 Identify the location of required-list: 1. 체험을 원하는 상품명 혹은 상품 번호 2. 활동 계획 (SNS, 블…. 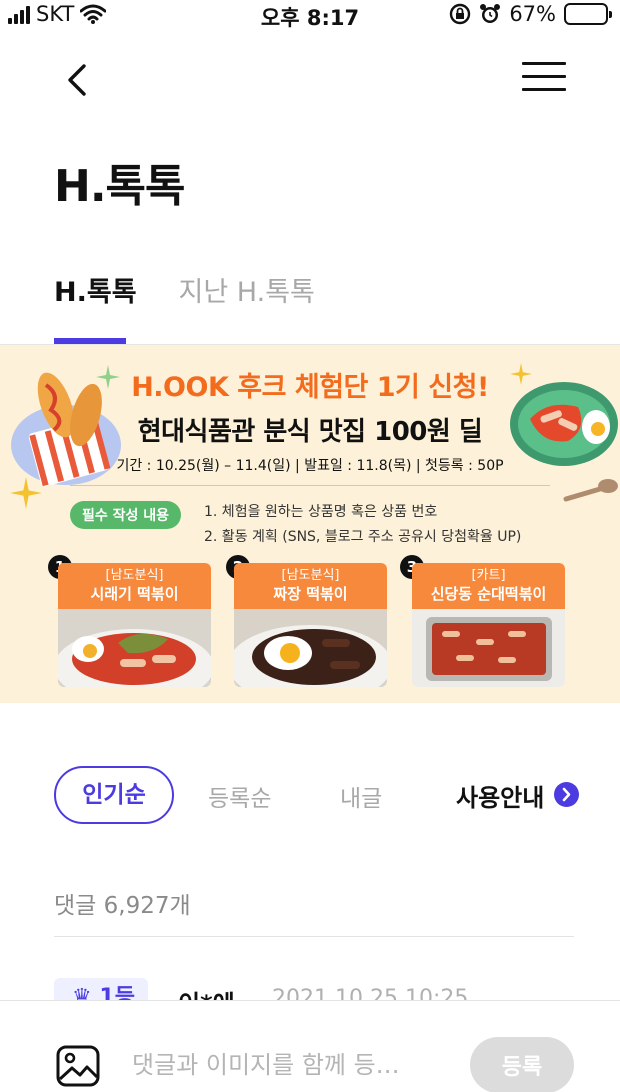
(362, 525).